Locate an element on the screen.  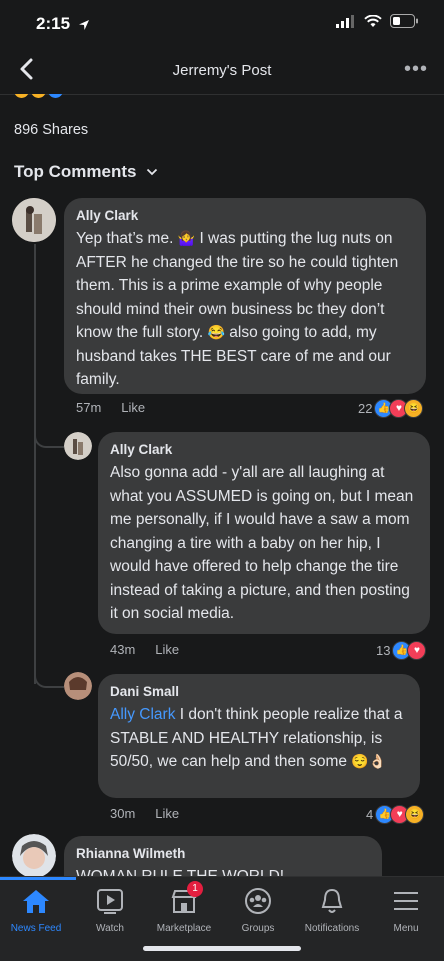
tab-marketplace: 1 Marketplace is located at coordinates (184, 907).